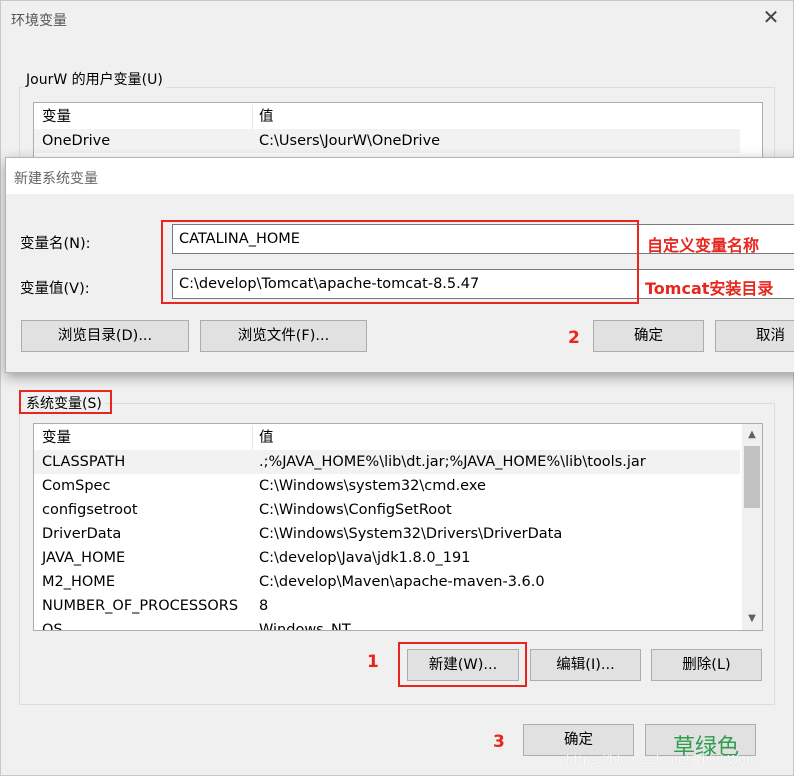 The height and width of the screenshot is (776, 794). What do you see at coordinates (499, 742) in the screenshot?
I see `step-3-marker: 3` at bounding box center [499, 742].